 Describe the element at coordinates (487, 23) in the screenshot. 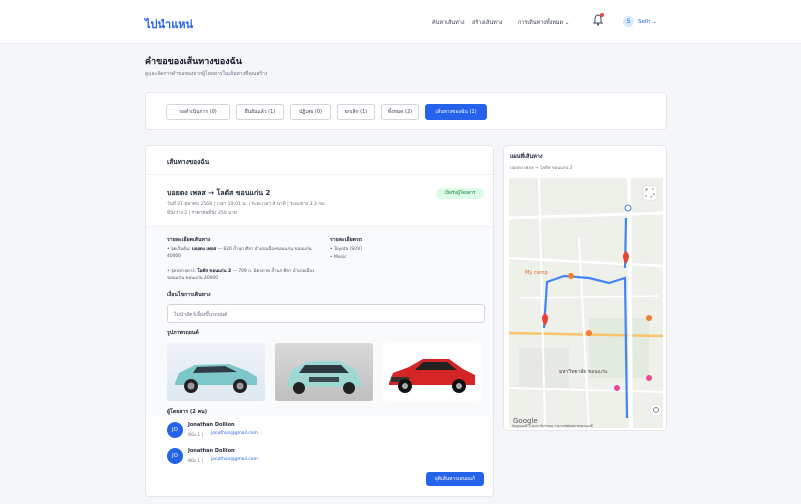

I see `nav-create-route: สร้างเส้นทาง` at that location.